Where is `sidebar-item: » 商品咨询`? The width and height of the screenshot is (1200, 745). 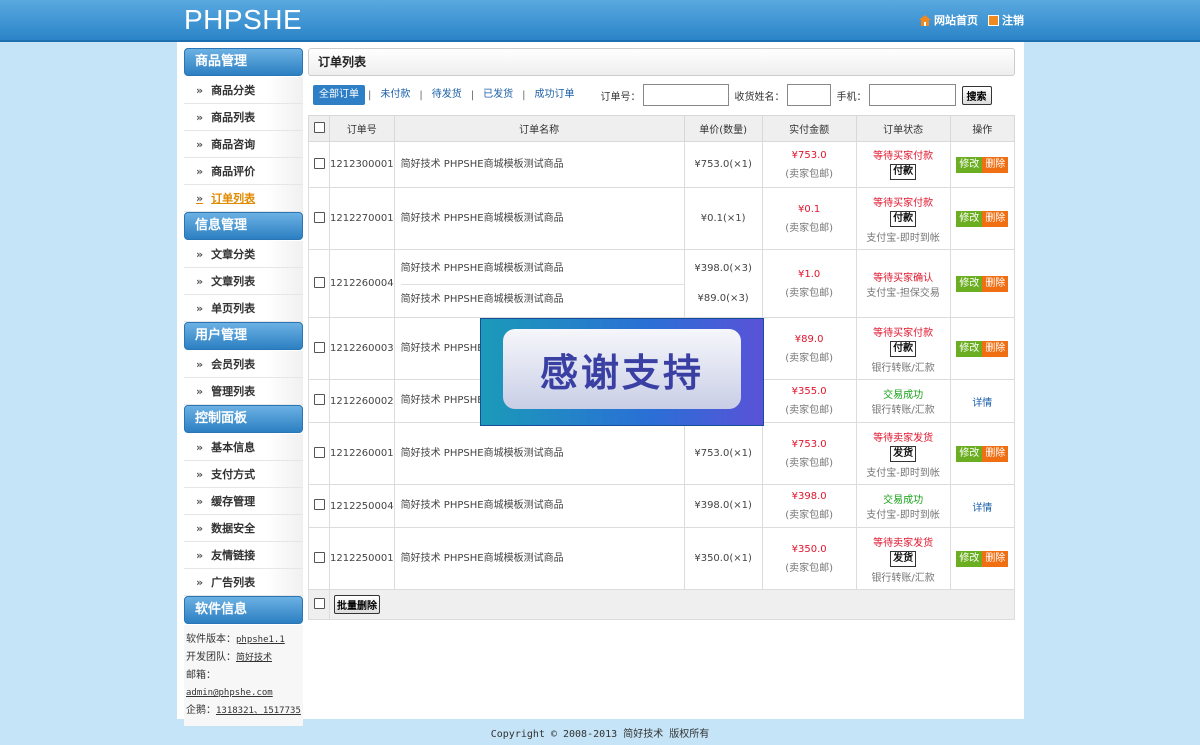 sidebar-item: » 商品咨询 is located at coordinates (243, 144).